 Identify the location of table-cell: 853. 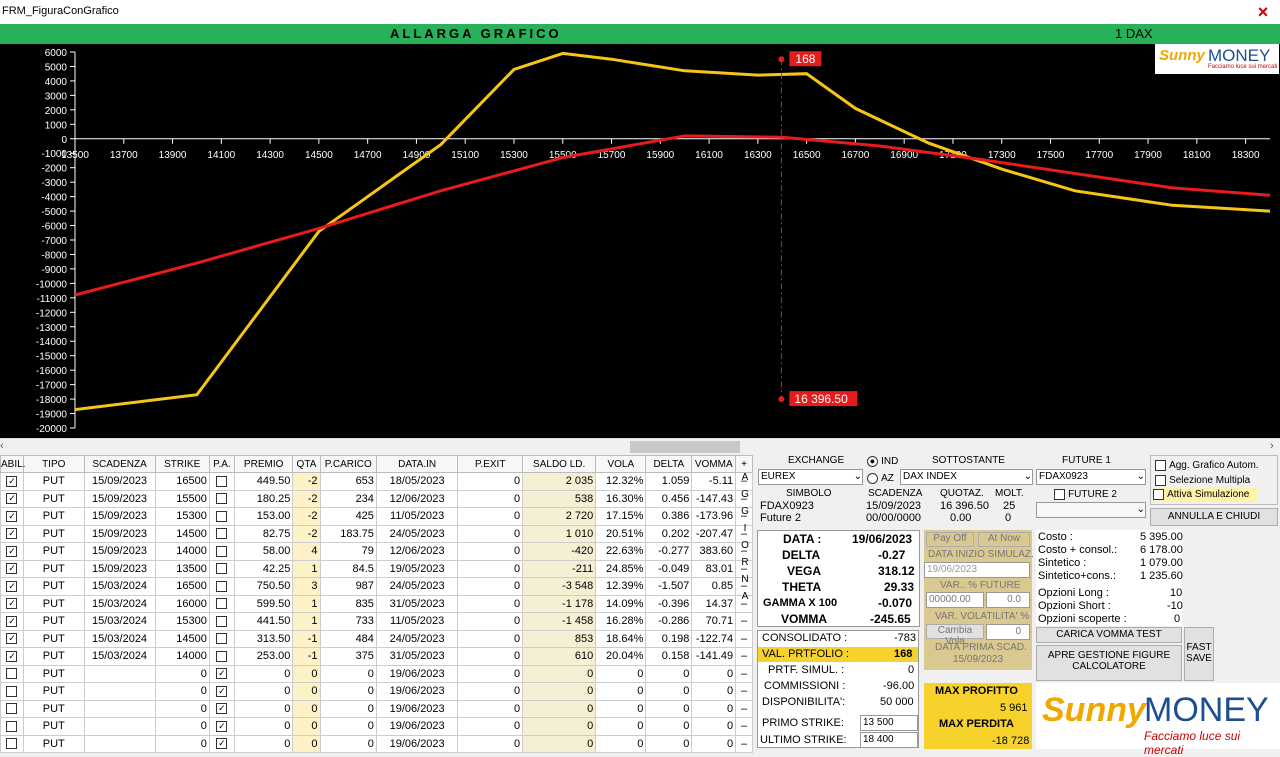
(559, 638).